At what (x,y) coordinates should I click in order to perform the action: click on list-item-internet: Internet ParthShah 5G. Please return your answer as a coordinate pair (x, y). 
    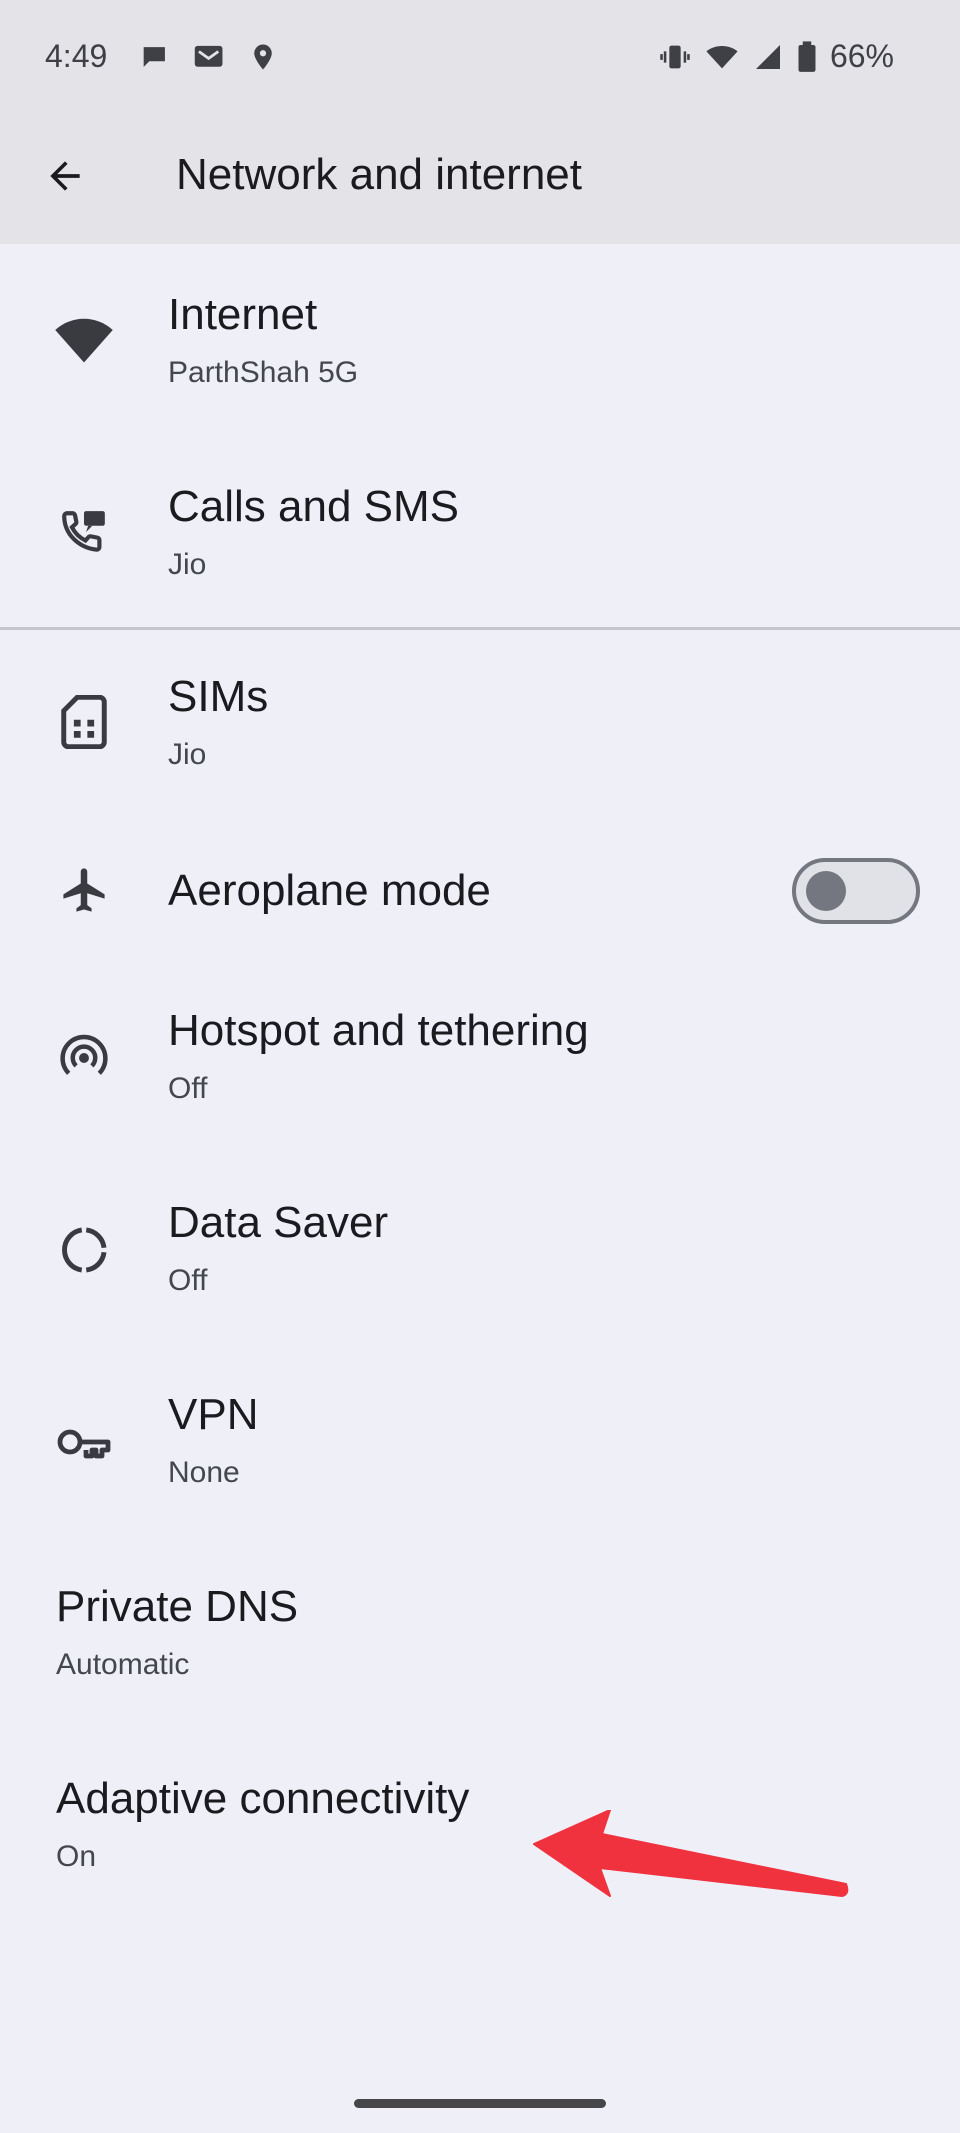
    Looking at the image, I should click on (480, 340).